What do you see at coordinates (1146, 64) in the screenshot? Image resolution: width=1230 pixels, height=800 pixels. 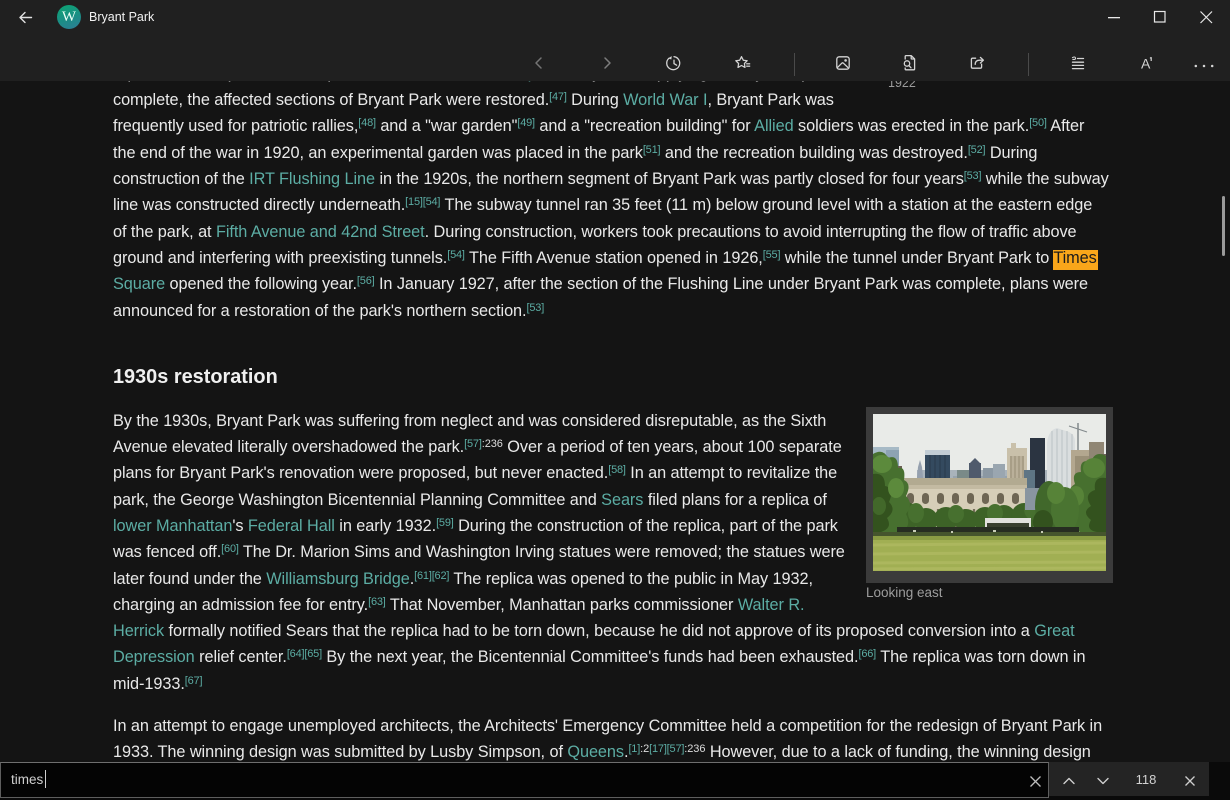 I see `svg-text: A` at bounding box center [1146, 64].